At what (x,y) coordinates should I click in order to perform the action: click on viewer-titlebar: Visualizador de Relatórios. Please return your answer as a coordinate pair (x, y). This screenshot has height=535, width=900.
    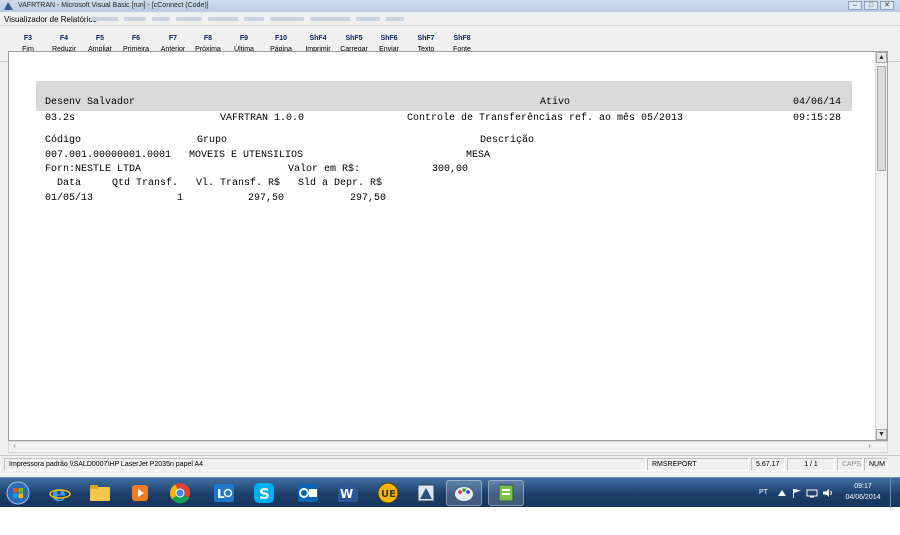
    Looking at the image, I should click on (450, 19).